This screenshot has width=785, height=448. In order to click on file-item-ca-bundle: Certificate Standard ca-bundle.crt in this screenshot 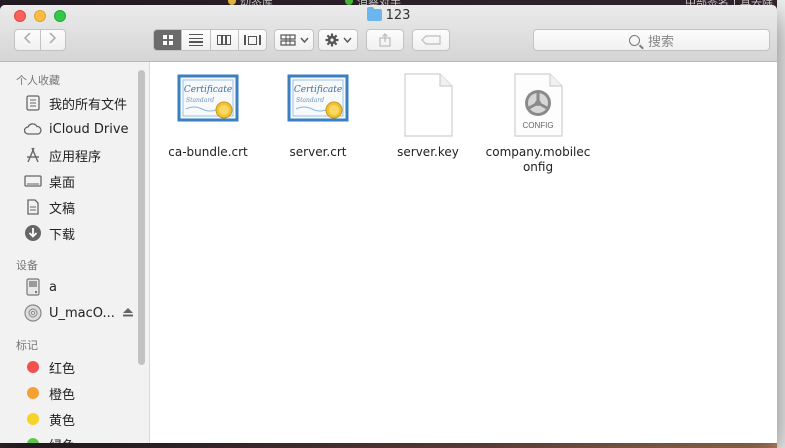, I will do `click(208, 116)`.